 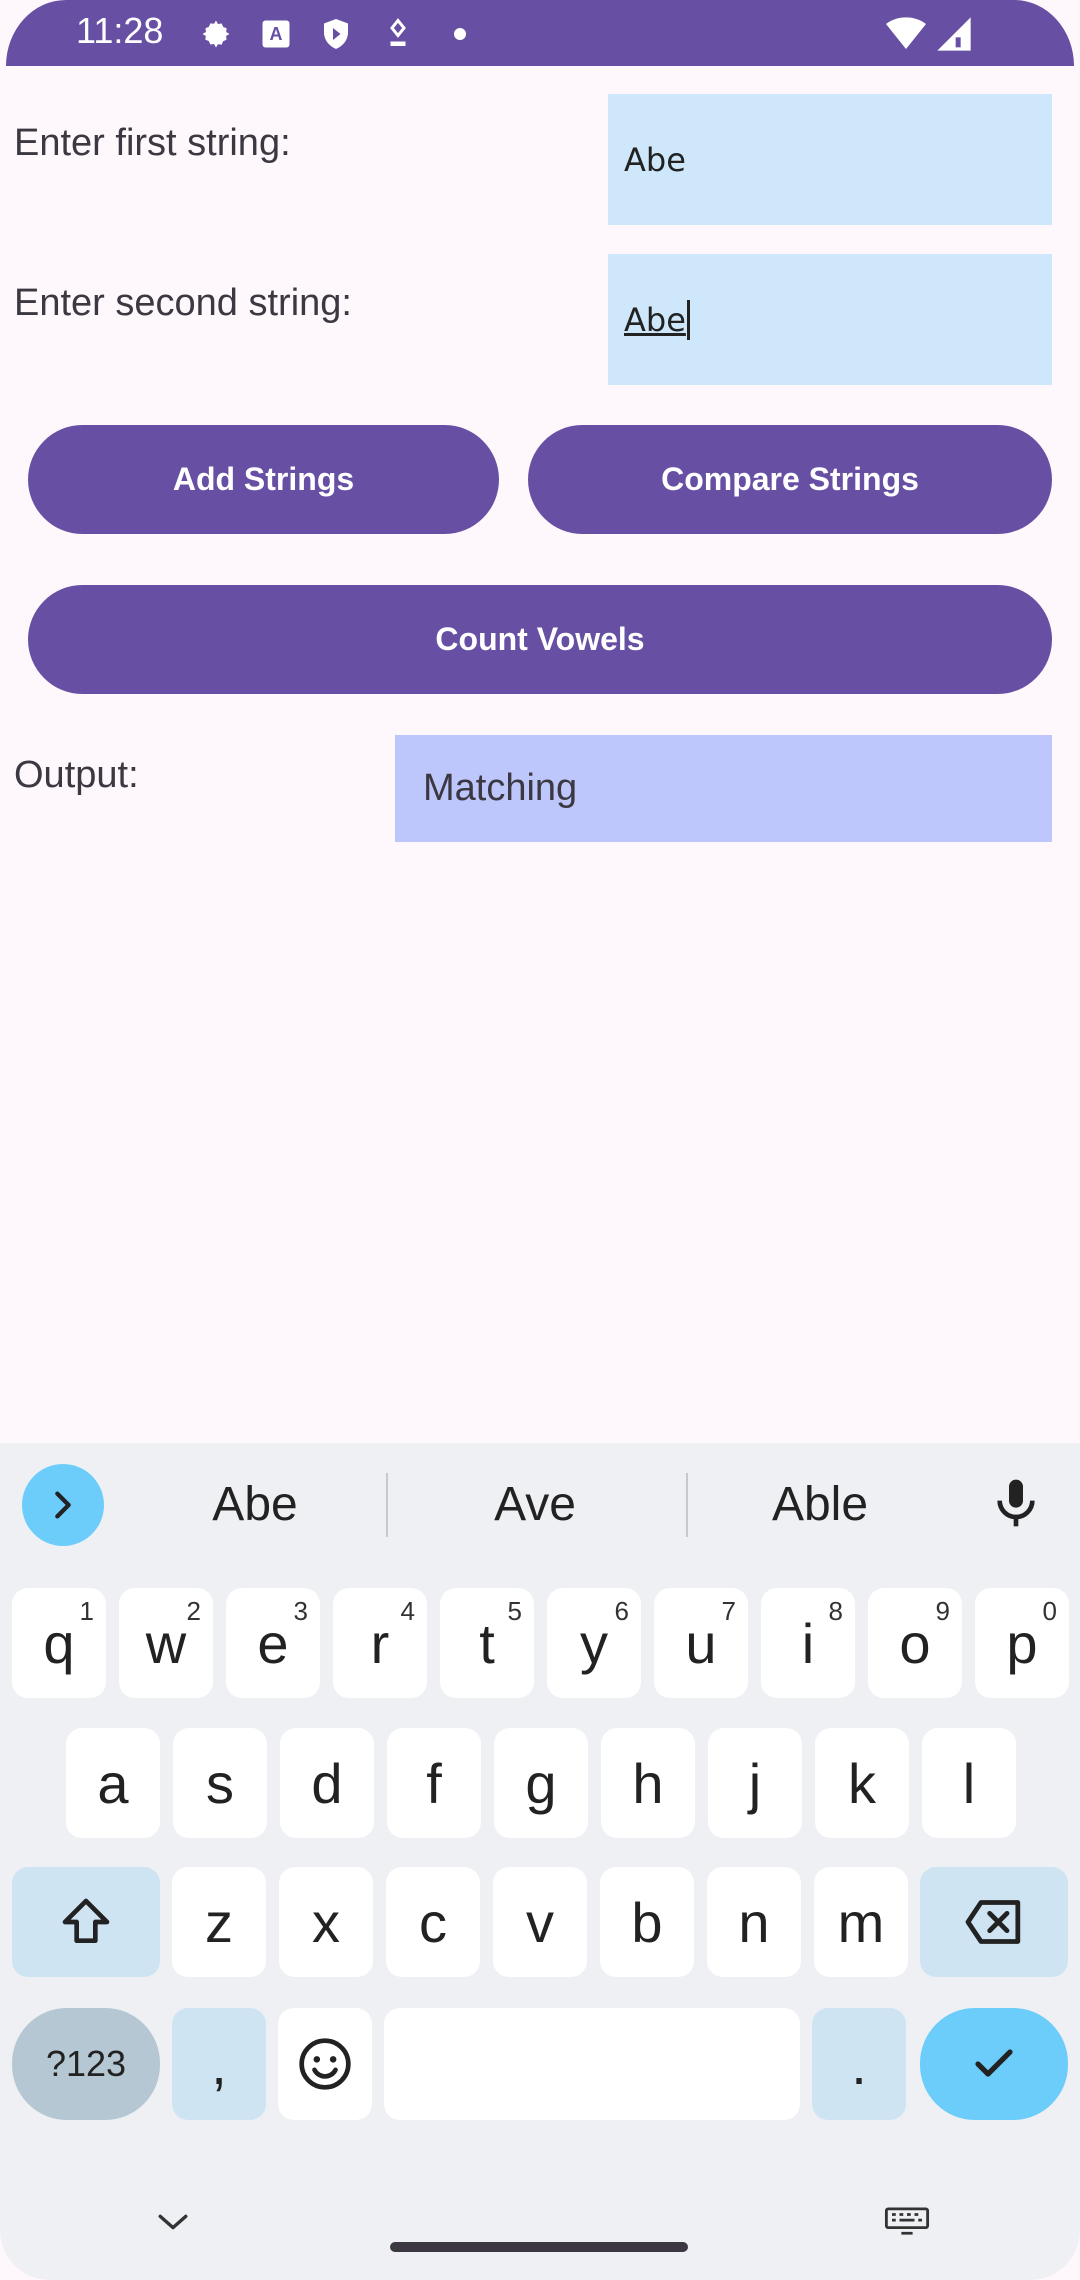 I want to click on backspace-key, so click(x=994, y=1922).